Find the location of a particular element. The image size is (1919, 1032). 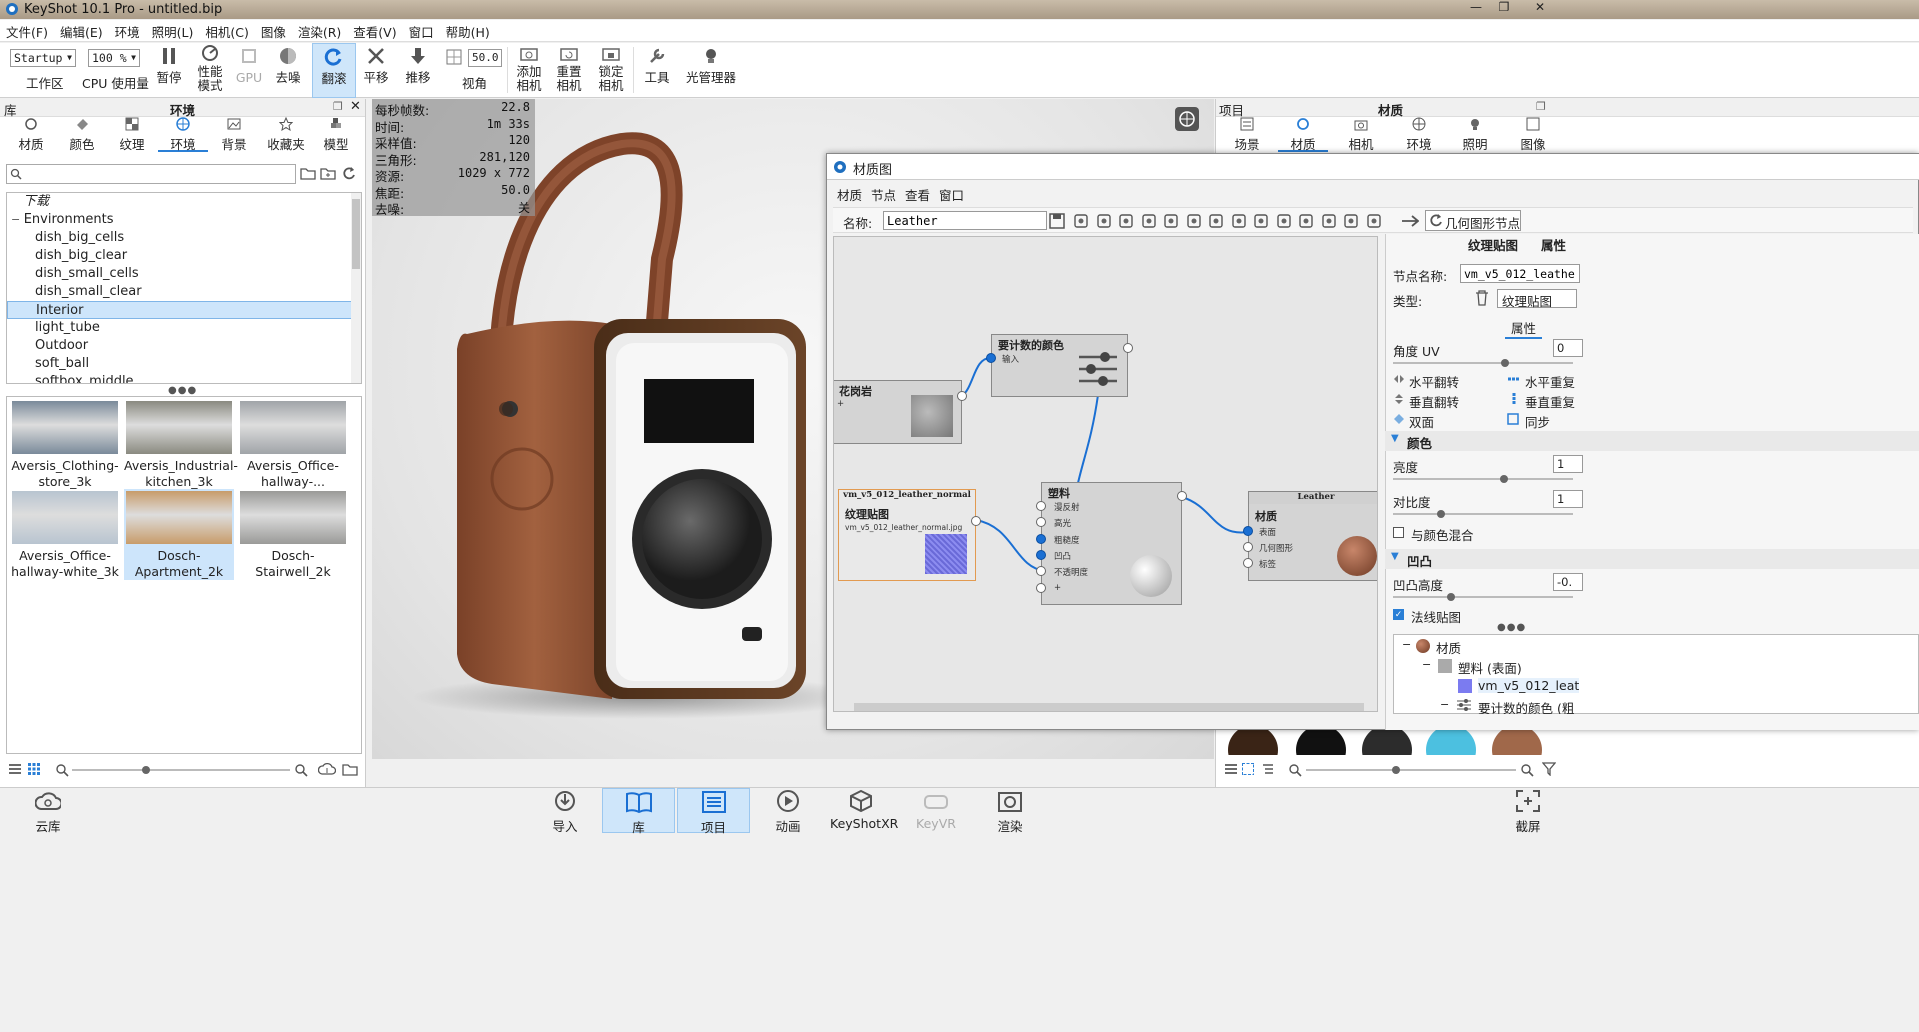

viewport-network-icon is located at coordinates (1187, 120).